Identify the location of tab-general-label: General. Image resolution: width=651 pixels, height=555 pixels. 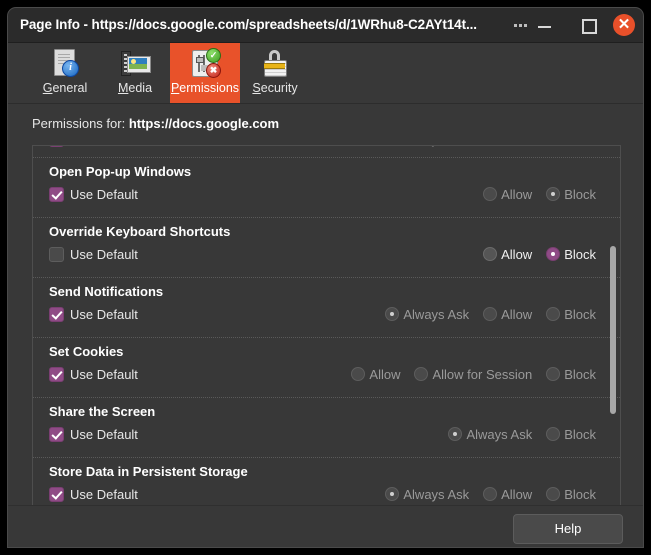
(65, 88).